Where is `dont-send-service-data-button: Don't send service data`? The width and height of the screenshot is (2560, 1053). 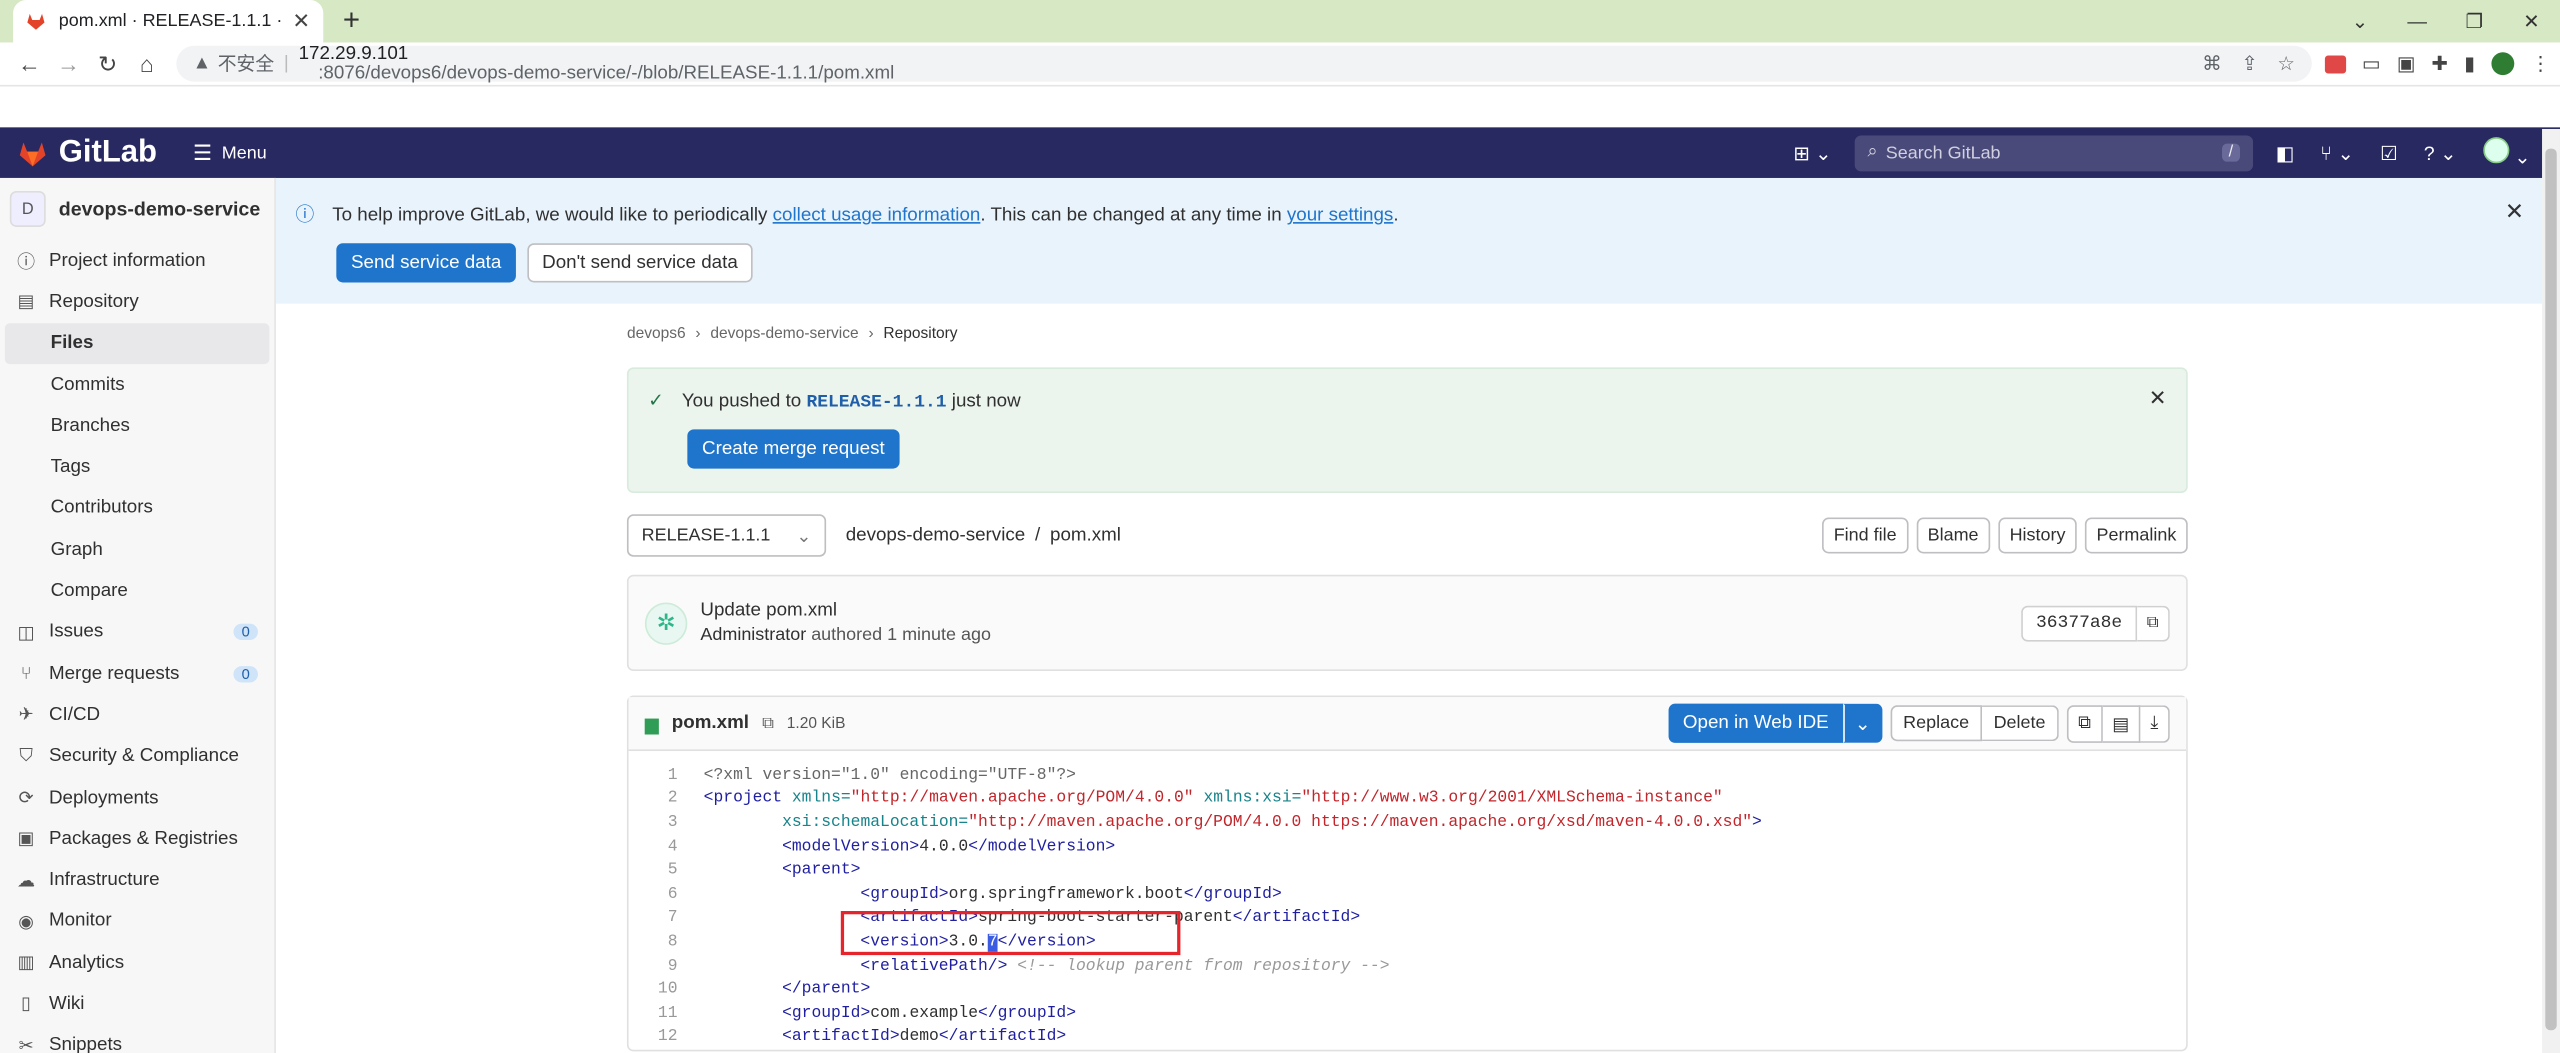
dont-send-service-data-button: Don't send service data is located at coordinates (640, 263).